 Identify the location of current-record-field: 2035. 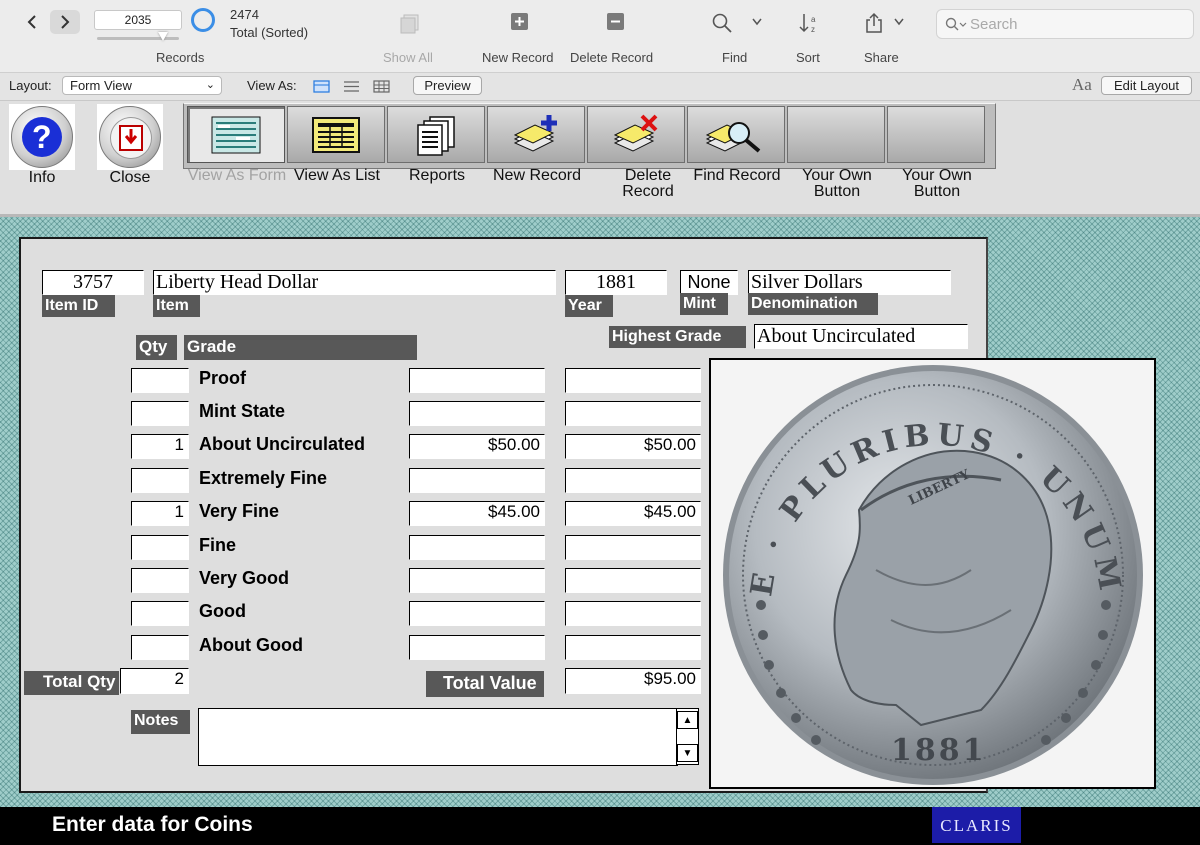
(138, 20).